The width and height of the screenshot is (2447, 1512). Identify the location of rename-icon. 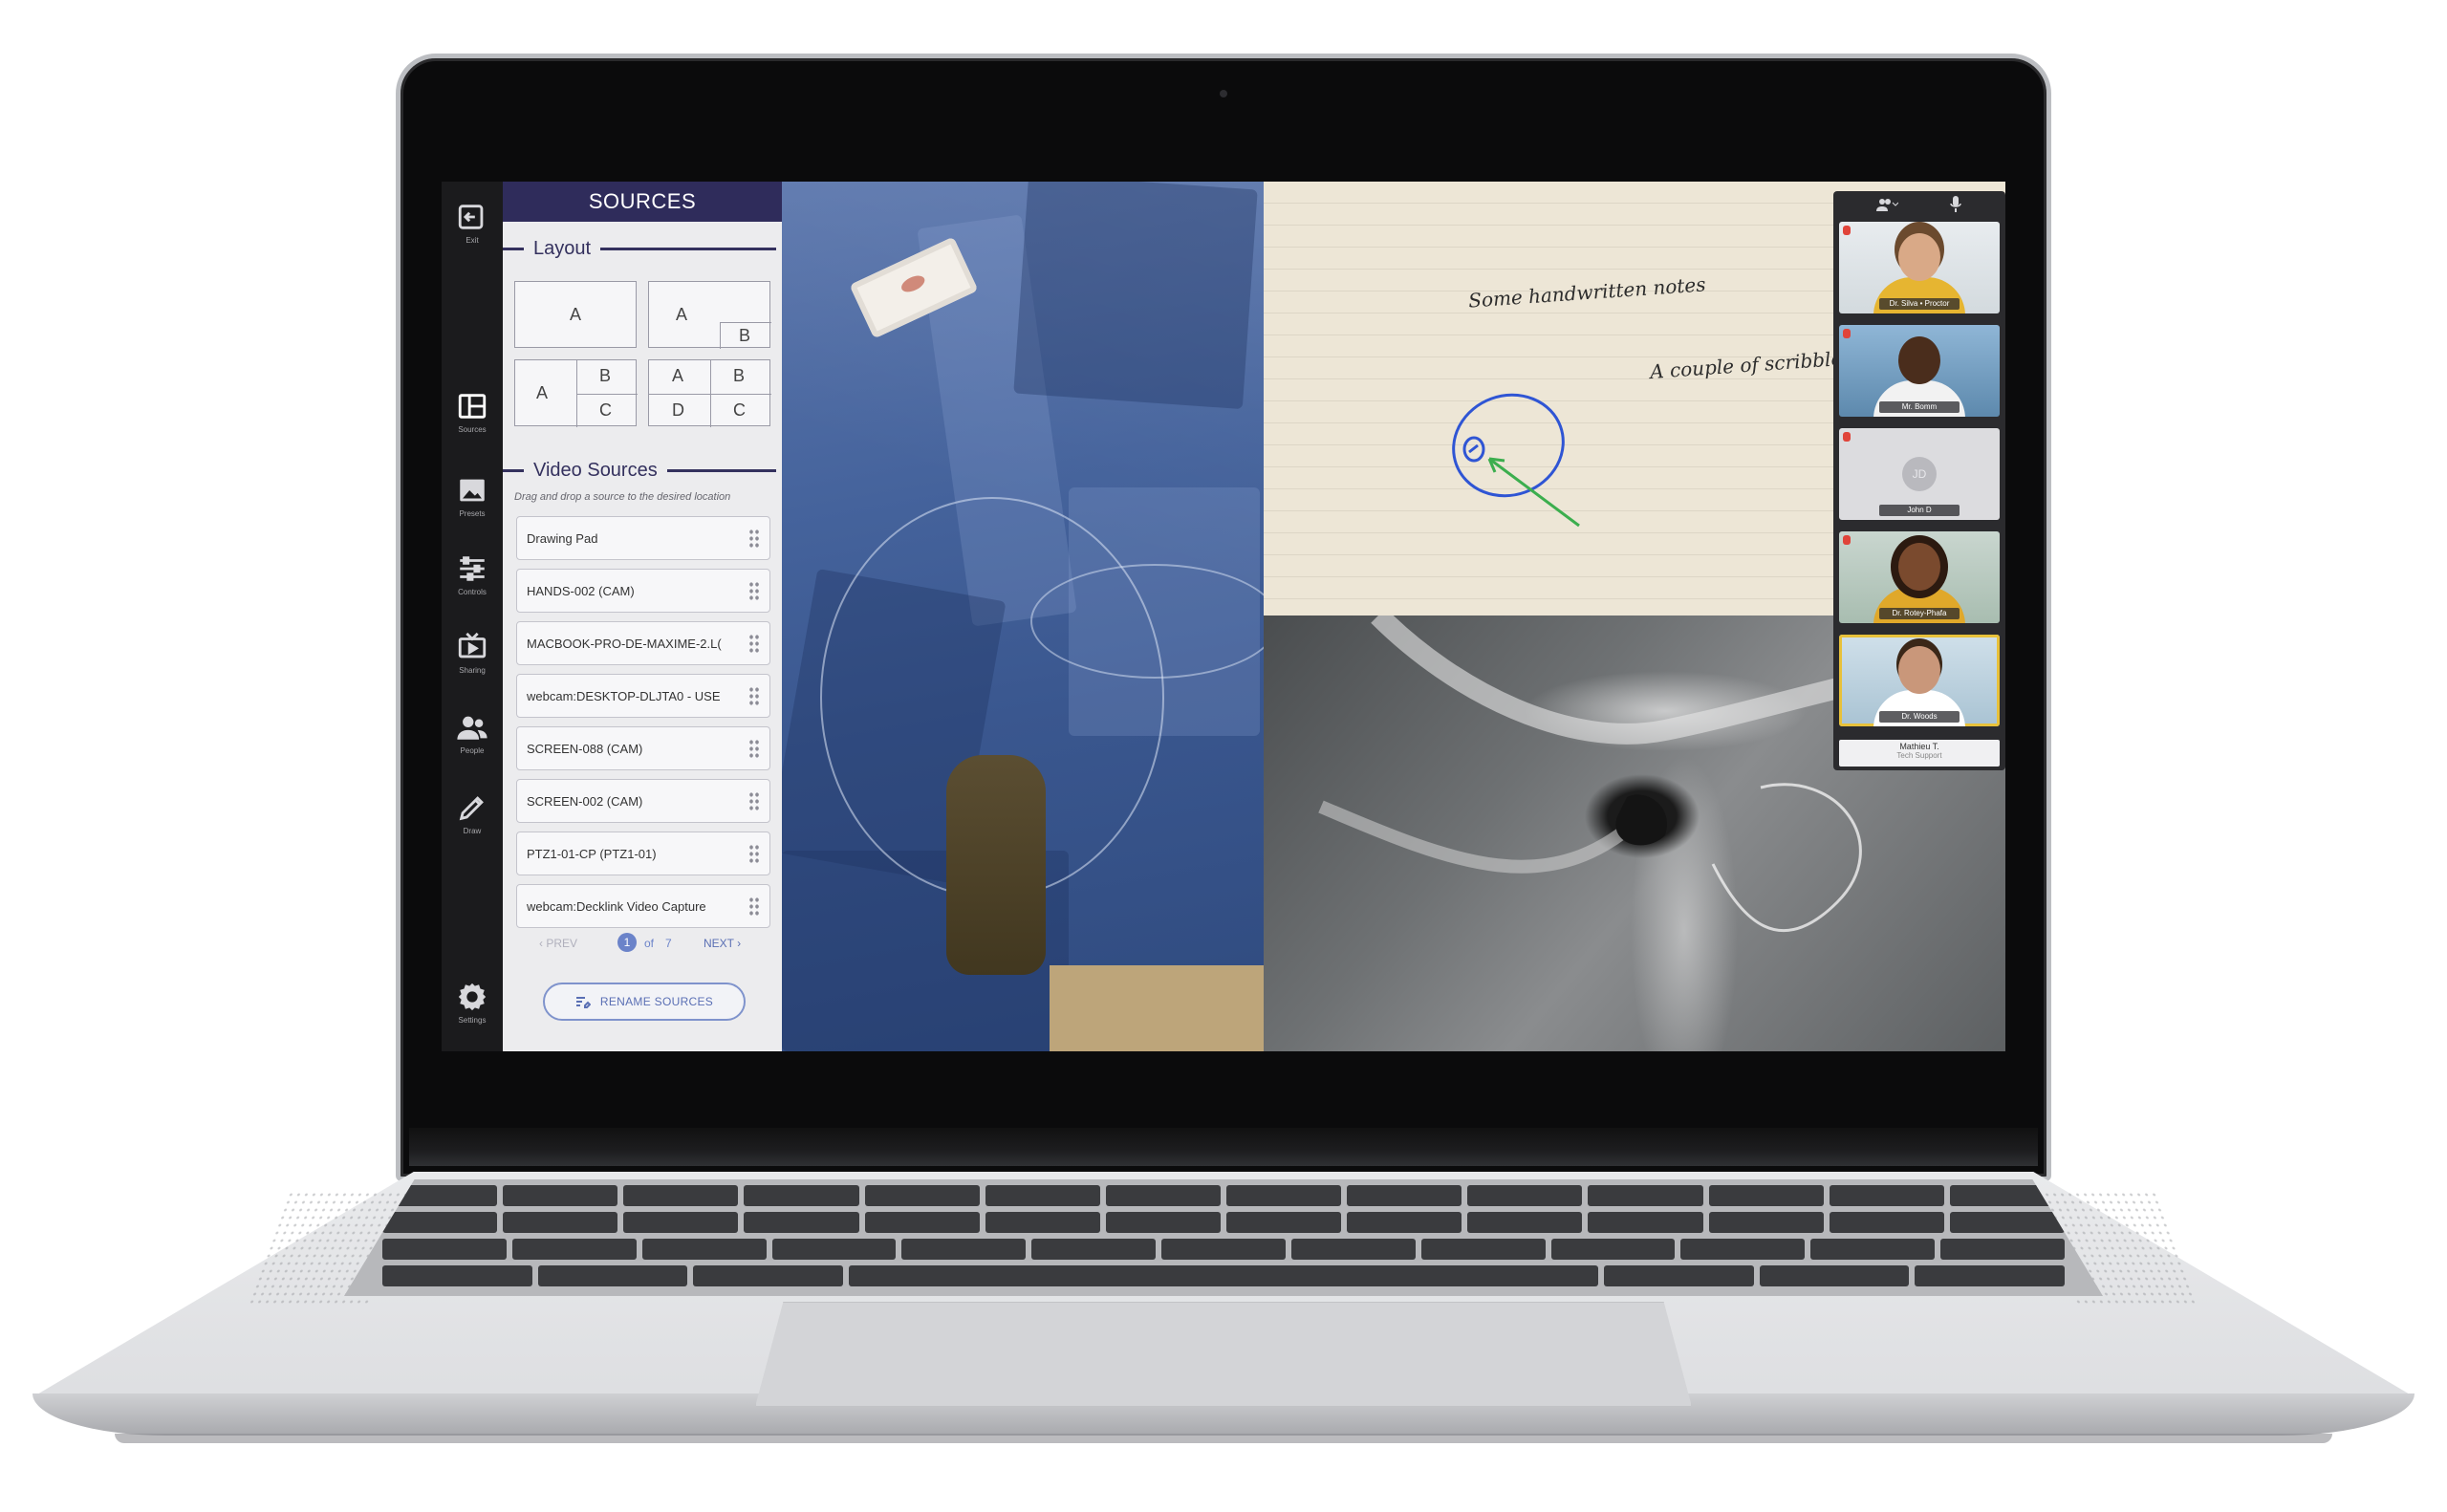
(583, 1002).